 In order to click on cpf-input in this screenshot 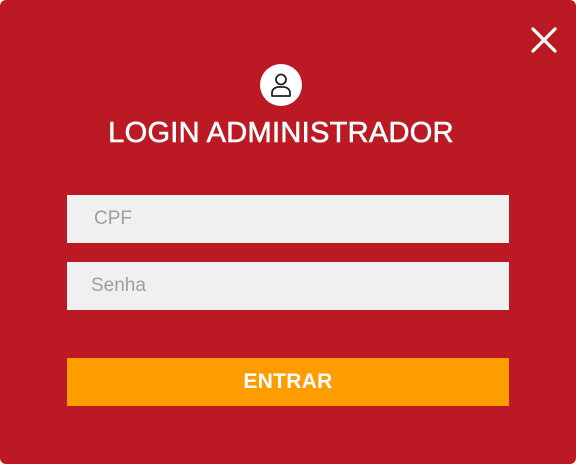, I will do `click(288, 219)`.